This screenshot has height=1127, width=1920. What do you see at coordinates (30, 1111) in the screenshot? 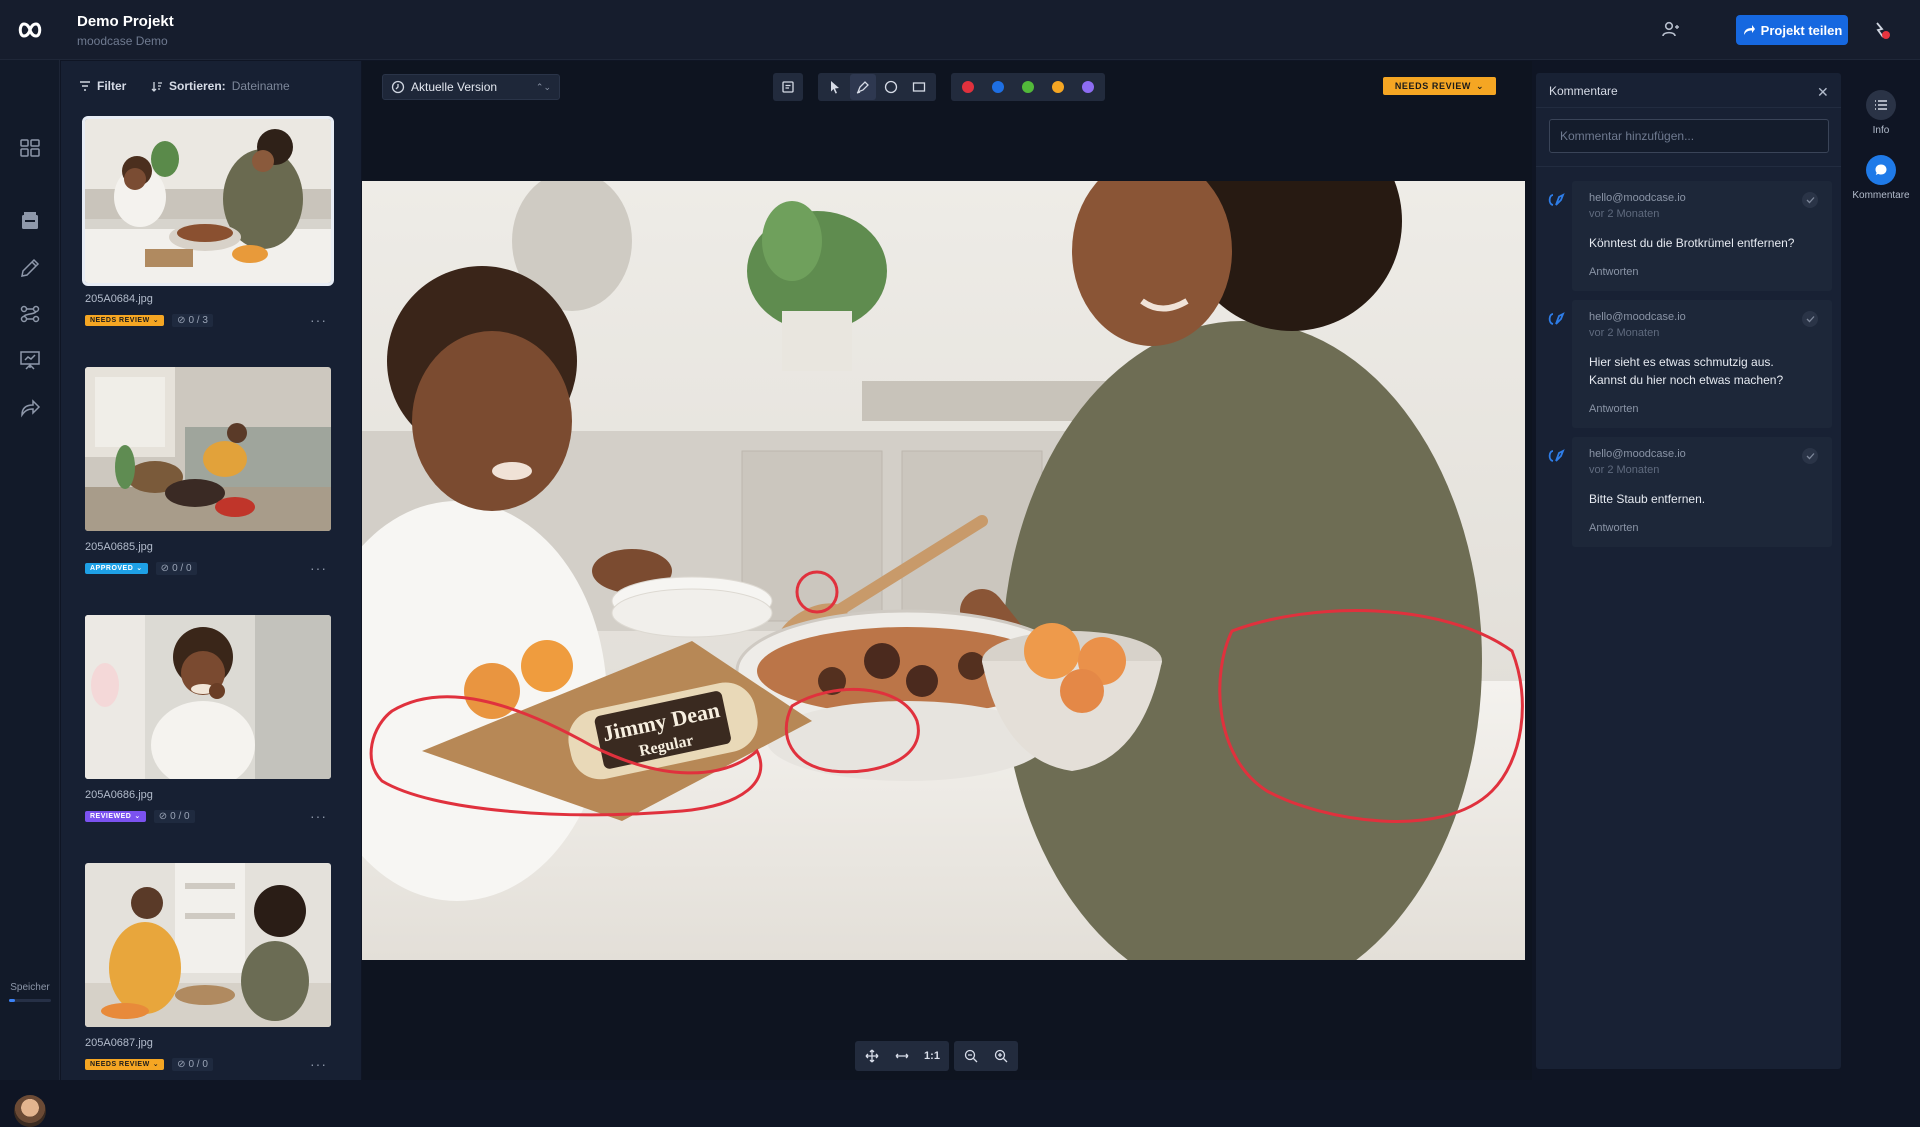
I see `avatar` at bounding box center [30, 1111].